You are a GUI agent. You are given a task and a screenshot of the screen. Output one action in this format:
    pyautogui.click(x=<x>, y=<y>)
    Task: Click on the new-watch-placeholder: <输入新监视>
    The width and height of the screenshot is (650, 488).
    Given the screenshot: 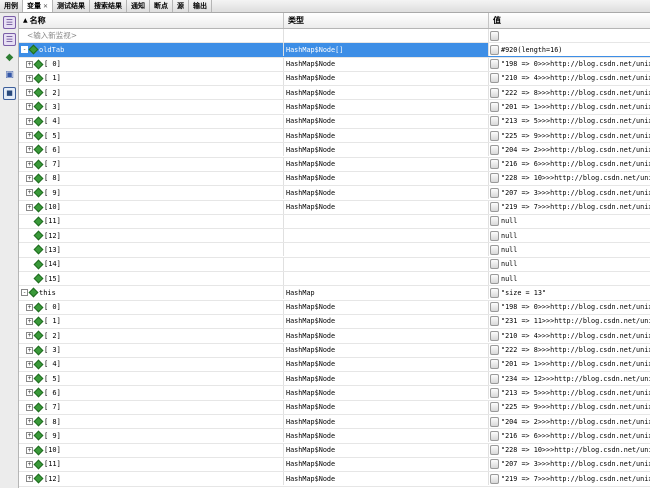 What is the action you would take?
    pyautogui.click(x=48, y=35)
    